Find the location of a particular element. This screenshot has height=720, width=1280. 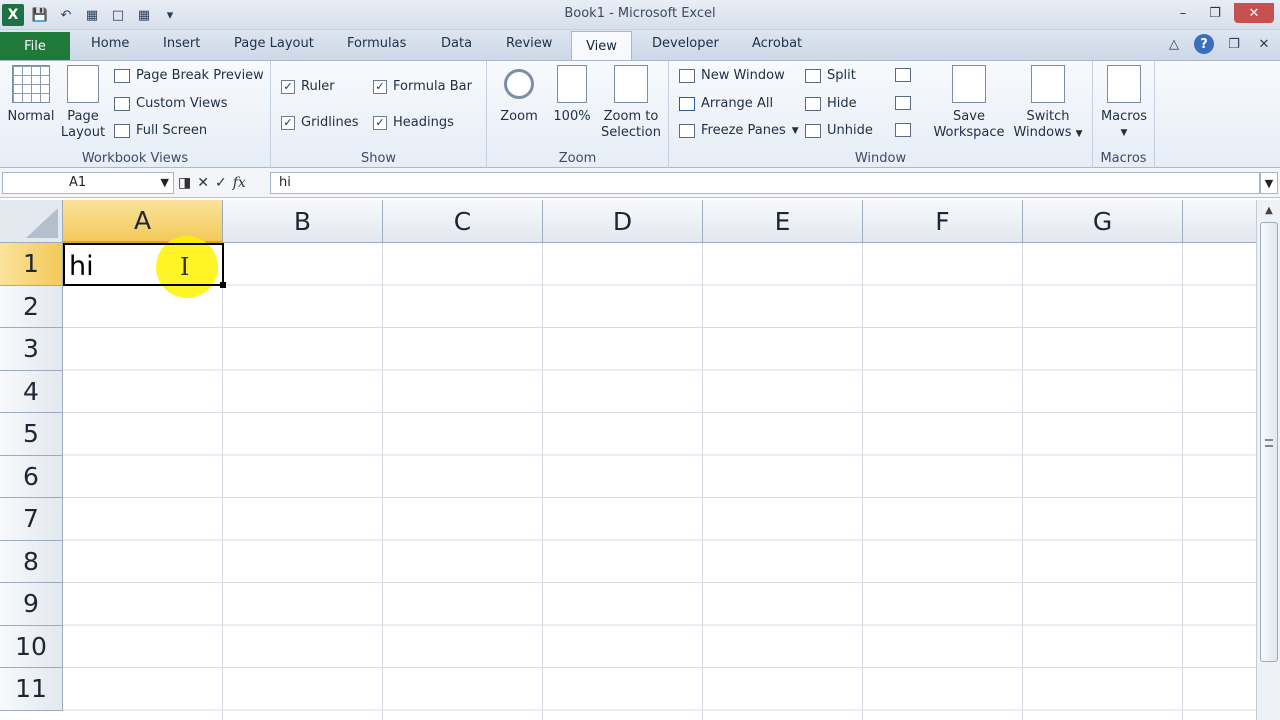

tab-home: Home is located at coordinates (110, 43).